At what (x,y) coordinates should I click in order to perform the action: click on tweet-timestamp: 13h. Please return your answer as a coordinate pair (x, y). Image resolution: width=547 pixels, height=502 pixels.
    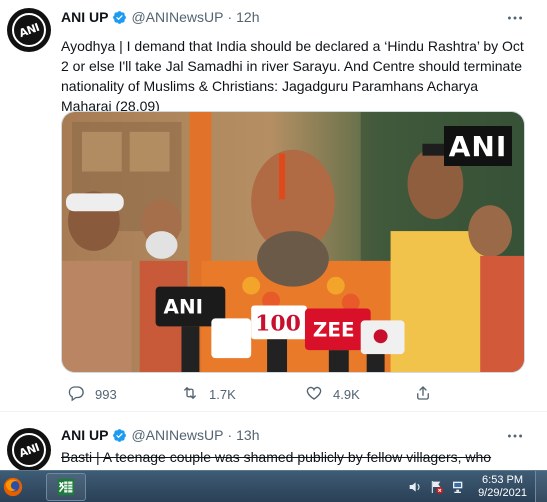
    Looking at the image, I should click on (247, 435).